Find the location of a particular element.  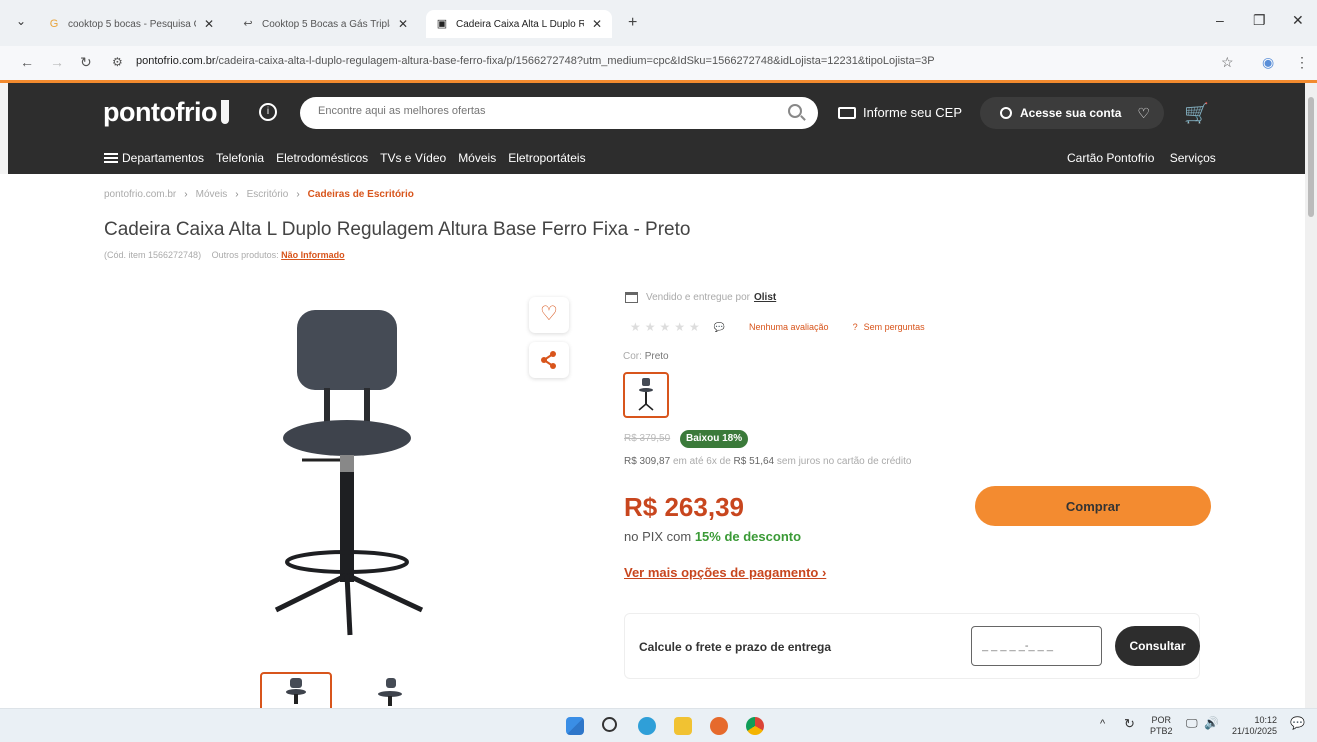

profile-icon: ◉ is located at coordinates (1268, 62).